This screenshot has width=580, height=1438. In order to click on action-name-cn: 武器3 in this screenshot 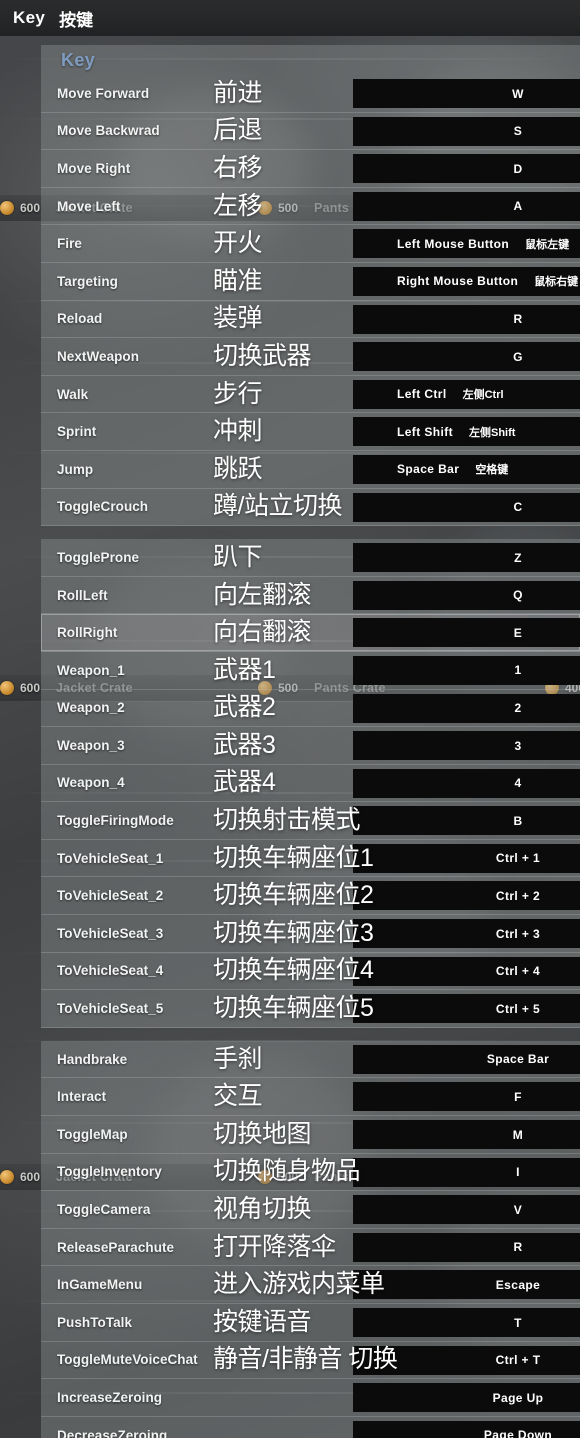, I will do `click(244, 744)`.